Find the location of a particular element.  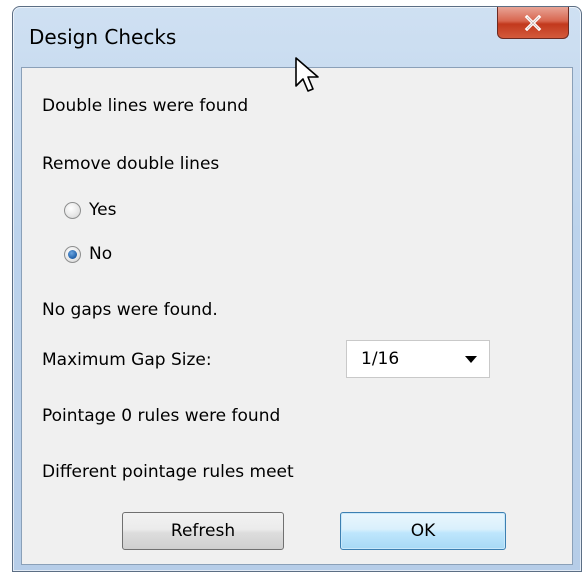

remove-double-lines-label: Remove double lines is located at coordinates (131, 164).